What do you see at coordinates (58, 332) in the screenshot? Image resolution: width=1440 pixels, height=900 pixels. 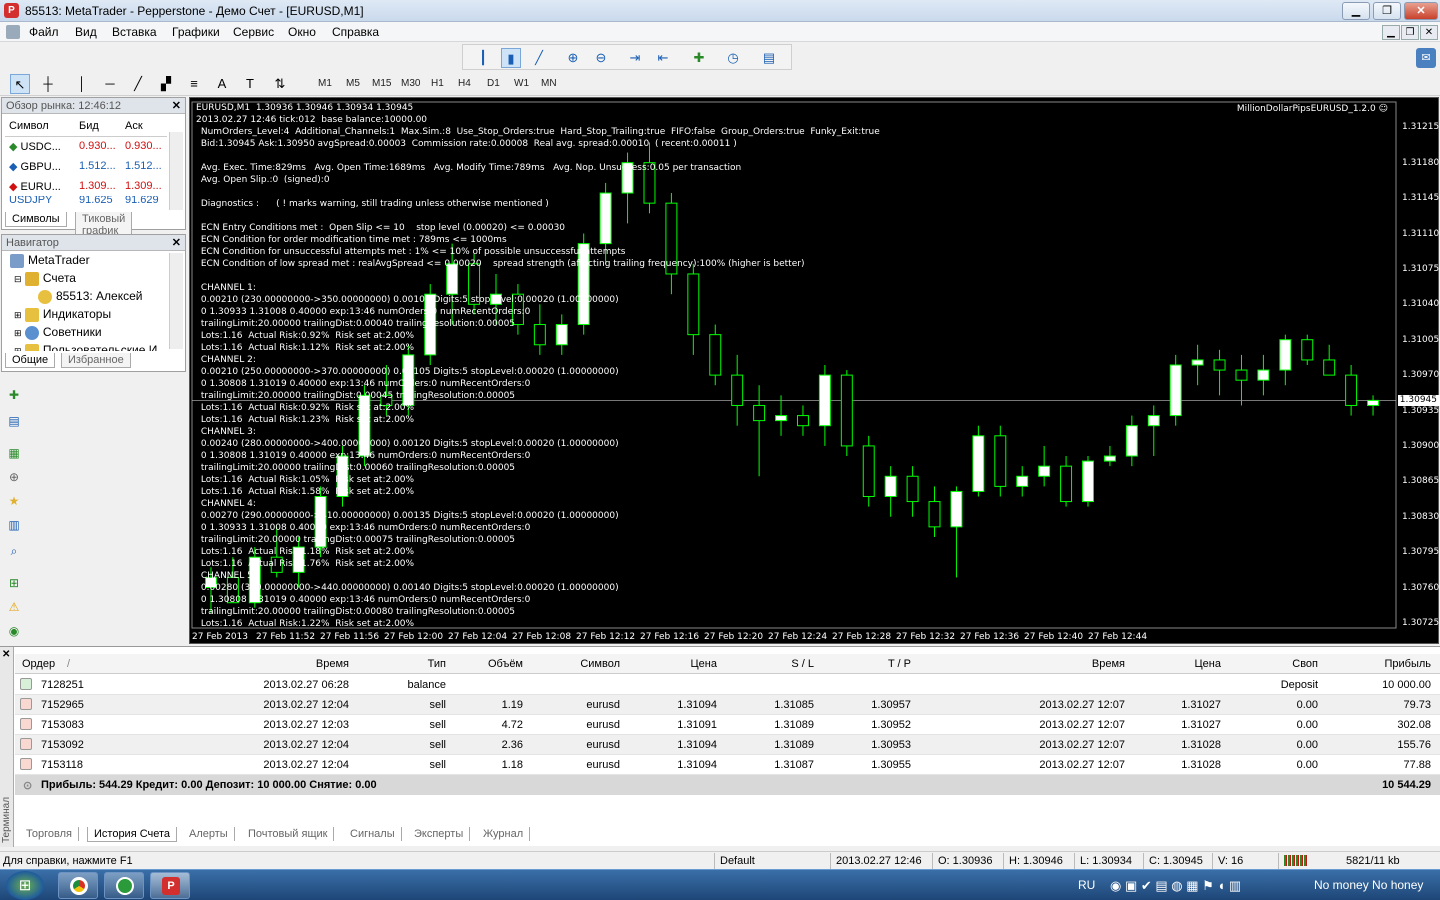 I see `tree-item-experts: ⊞ Советники` at bounding box center [58, 332].